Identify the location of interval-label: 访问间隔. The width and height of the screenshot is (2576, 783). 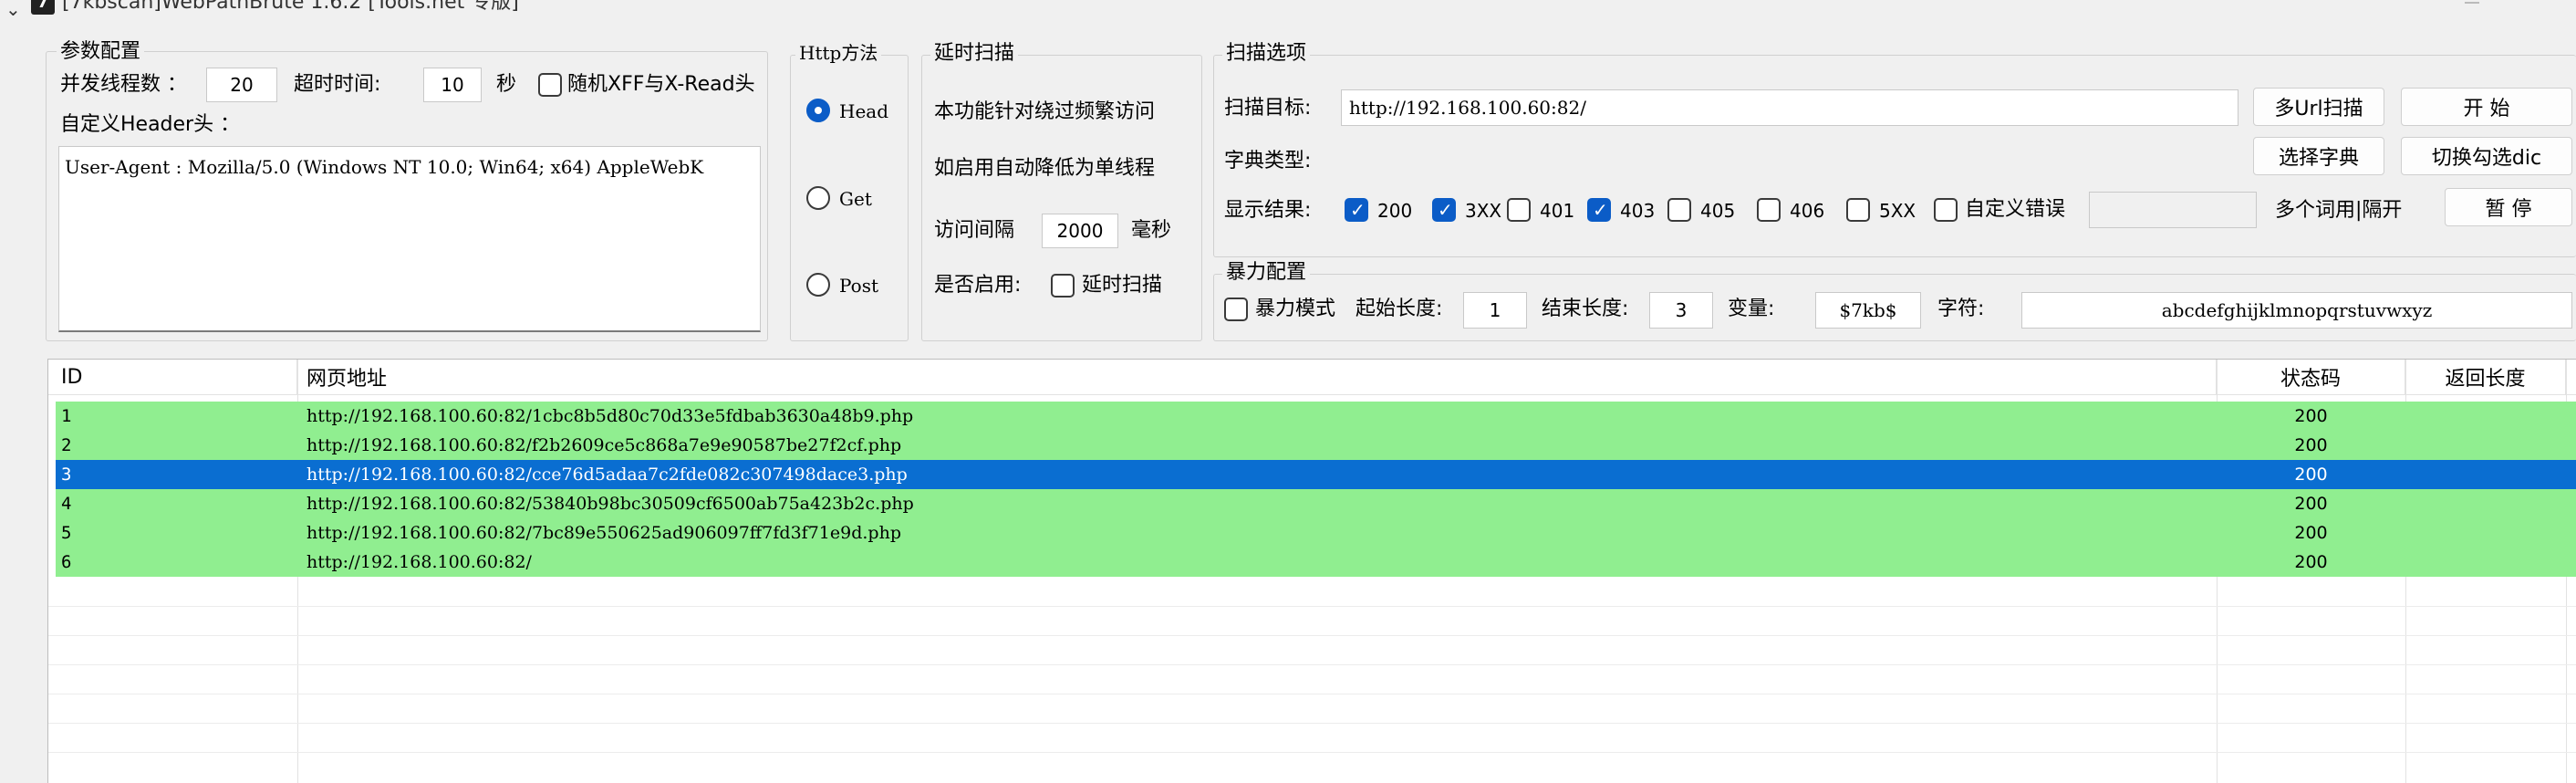
(974, 230).